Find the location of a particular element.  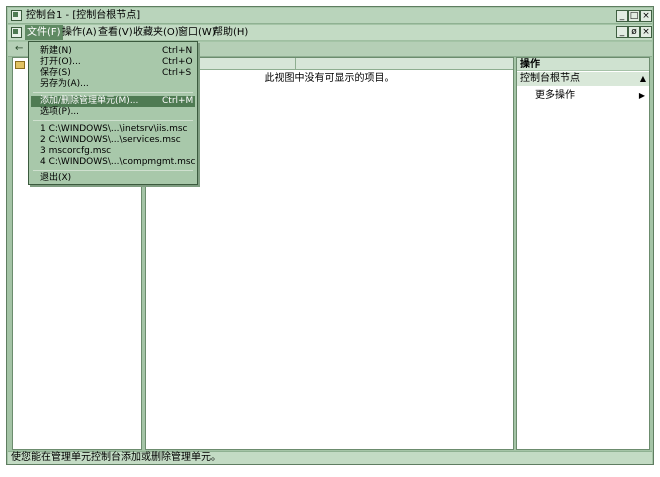

file-menu-add-remove-snapin: 添加/删除管理单元(M)... Ctrl+M is located at coordinates (113, 101).